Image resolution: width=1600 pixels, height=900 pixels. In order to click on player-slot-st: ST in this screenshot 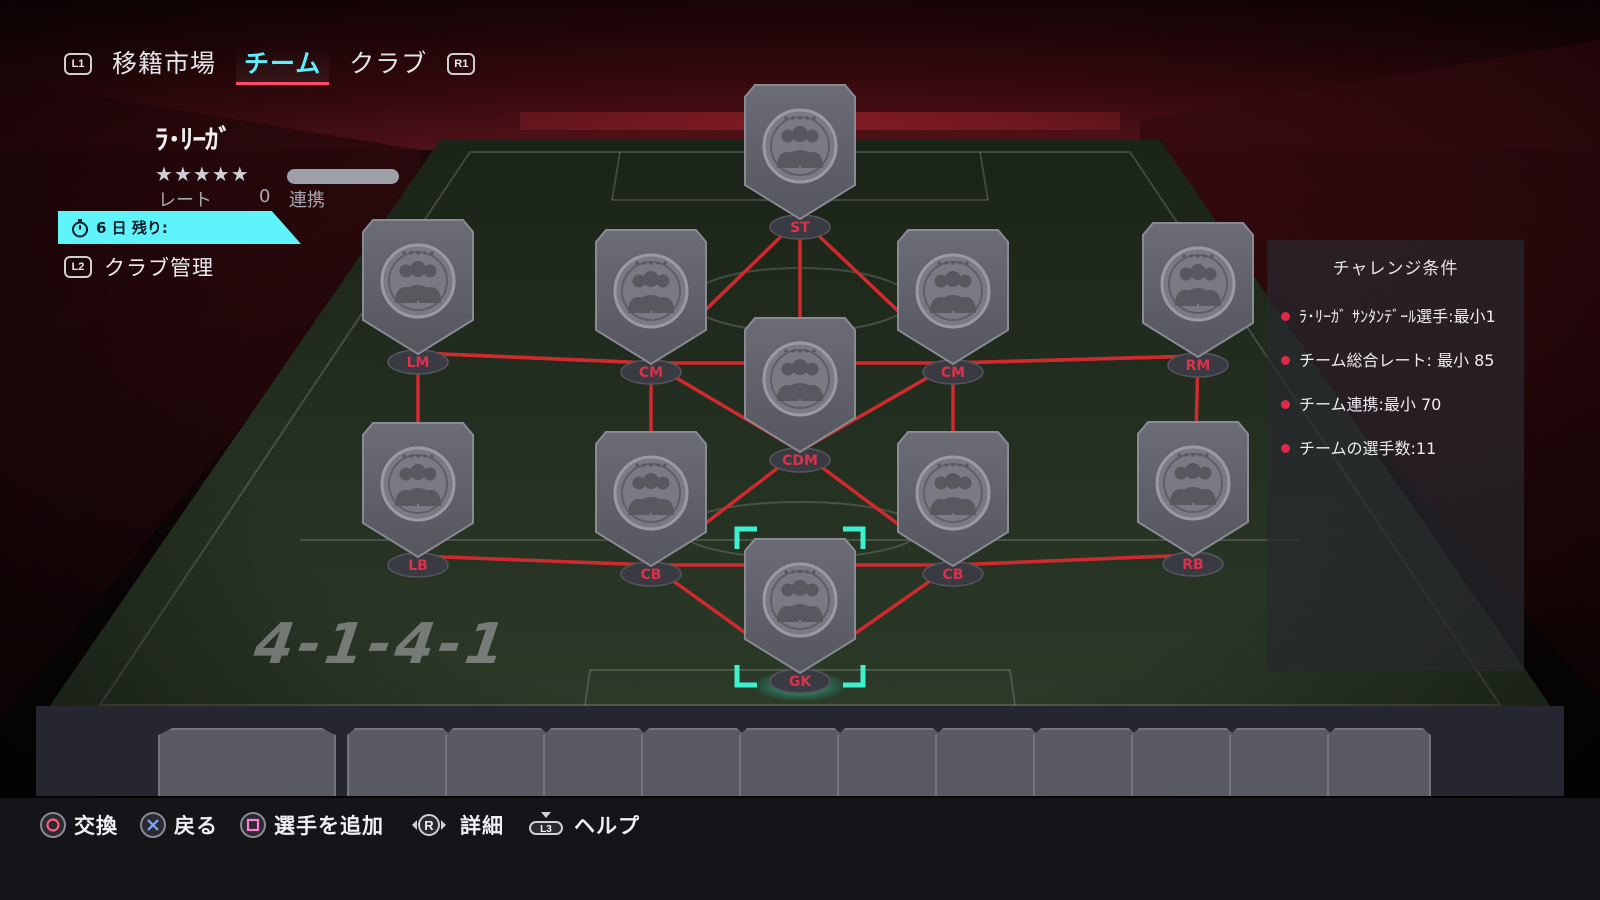, I will do `click(800, 162)`.